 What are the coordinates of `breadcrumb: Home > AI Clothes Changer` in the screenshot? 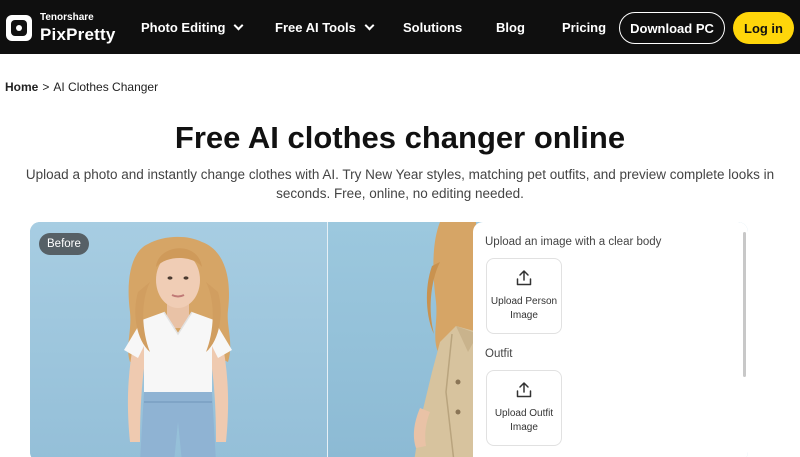 It's located at (81, 87).